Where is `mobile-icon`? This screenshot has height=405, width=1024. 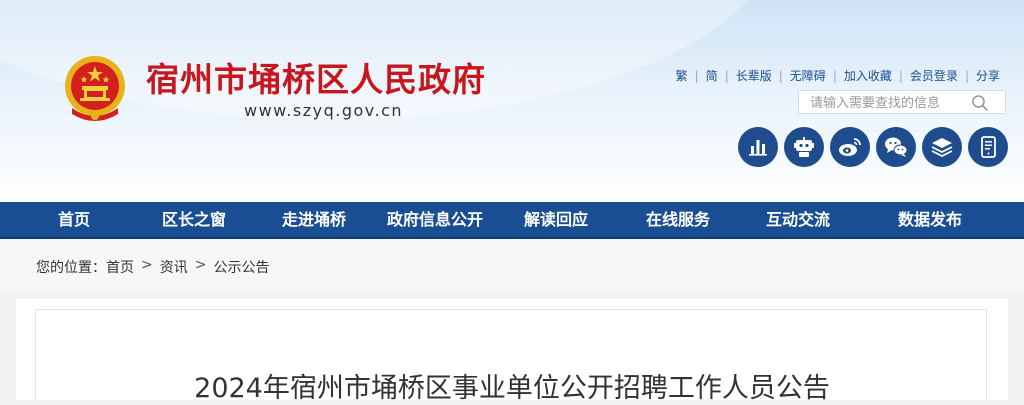 mobile-icon is located at coordinates (988, 147).